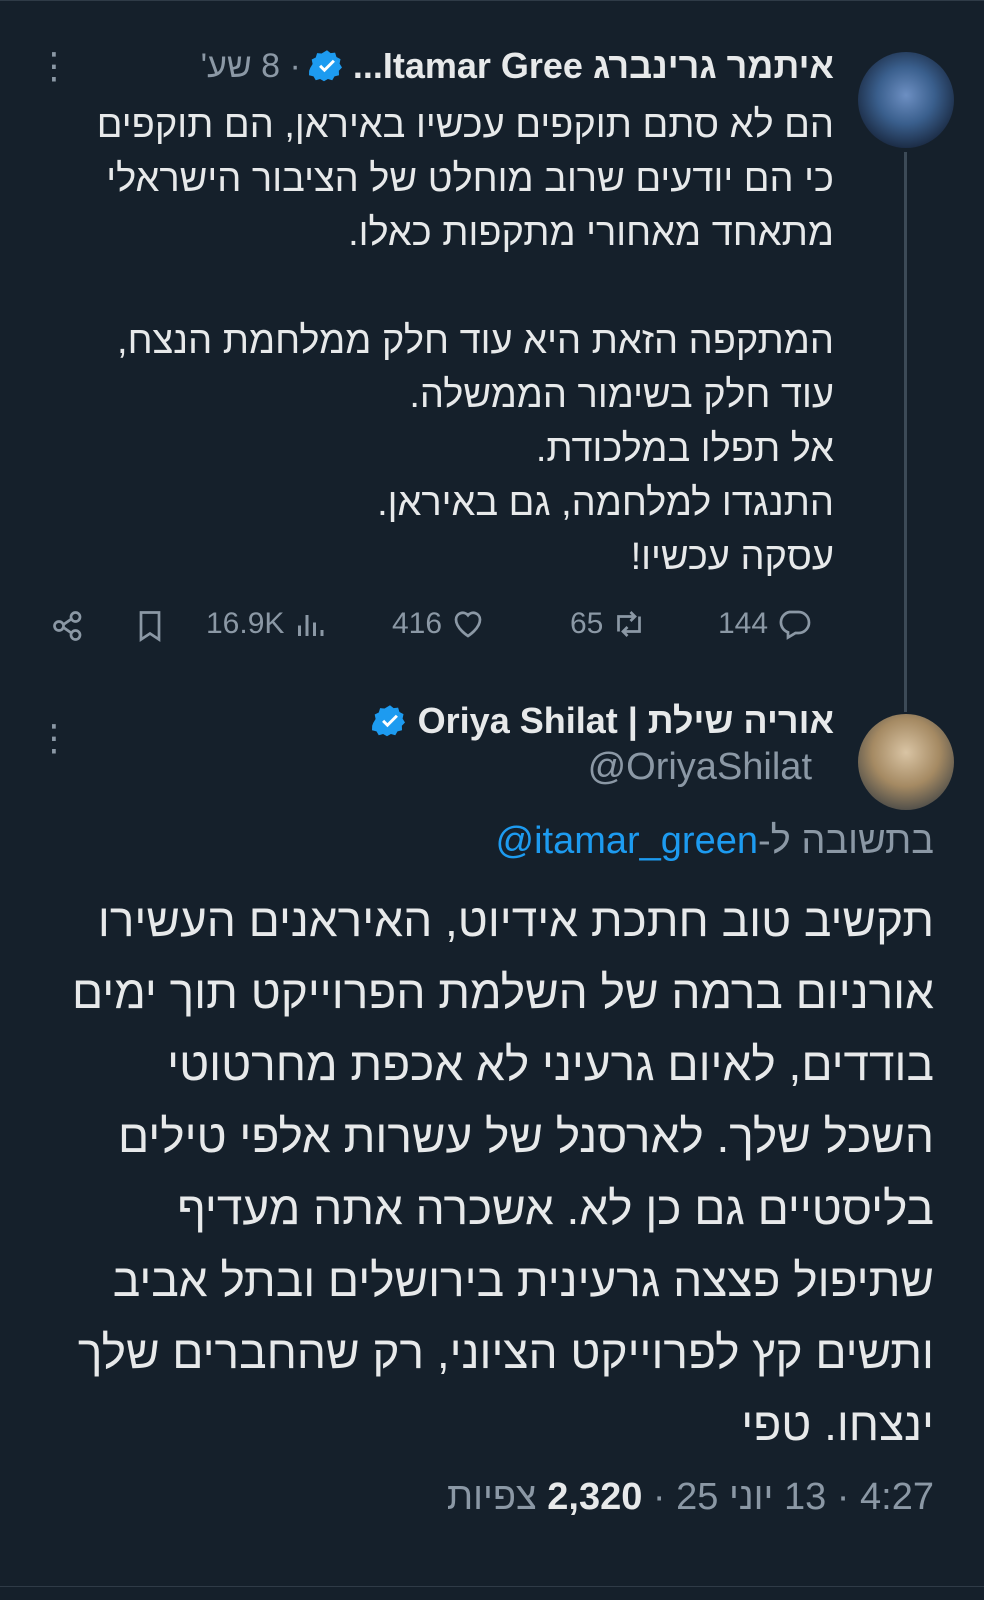 Image resolution: width=984 pixels, height=1600 pixels. Describe the element at coordinates (492, 627) in the screenshot. I see `tweet-actions: 144 65 416 16.9K` at that location.